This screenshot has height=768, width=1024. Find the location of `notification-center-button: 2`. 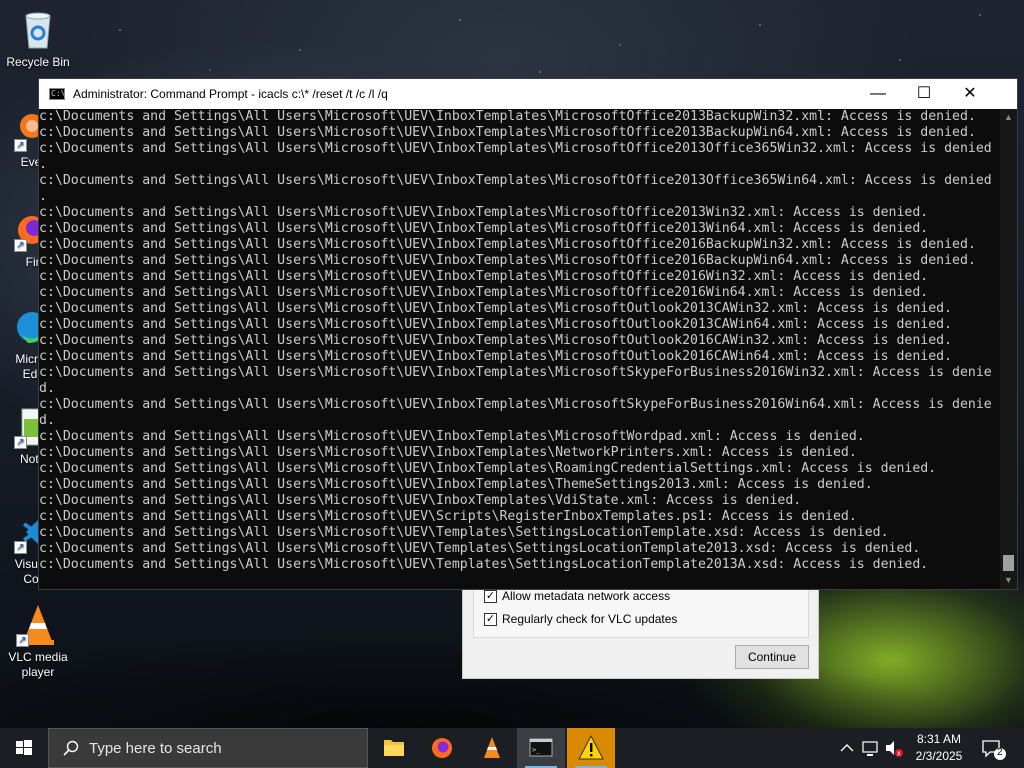

notification-center-button: 2 is located at coordinates (995, 748).